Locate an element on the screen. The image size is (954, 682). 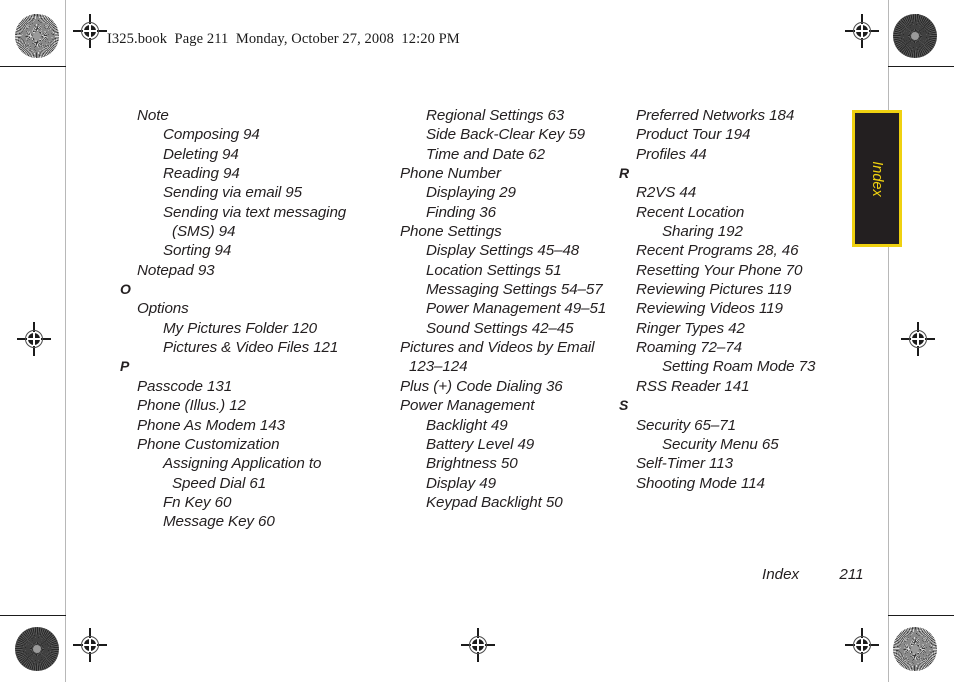
index-thumb-tab-label: Index is located at coordinates (877, 178).